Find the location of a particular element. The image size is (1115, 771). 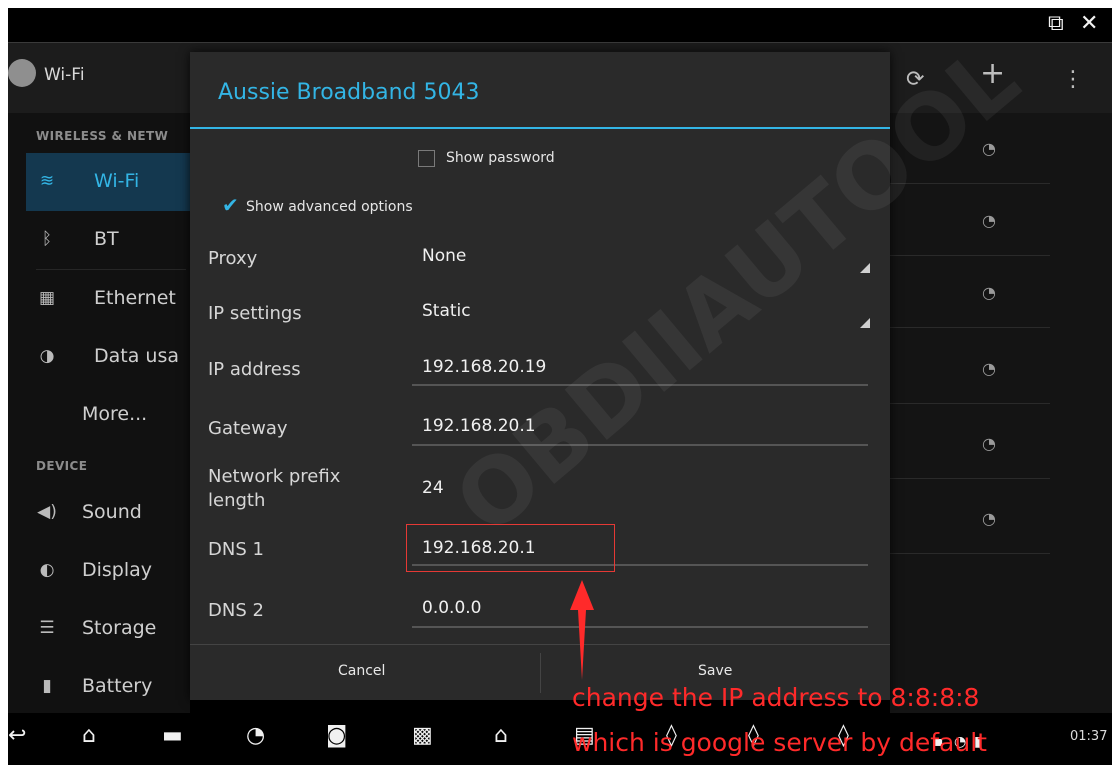

network-prefix-label-line1: Network prefix is located at coordinates (274, 476).